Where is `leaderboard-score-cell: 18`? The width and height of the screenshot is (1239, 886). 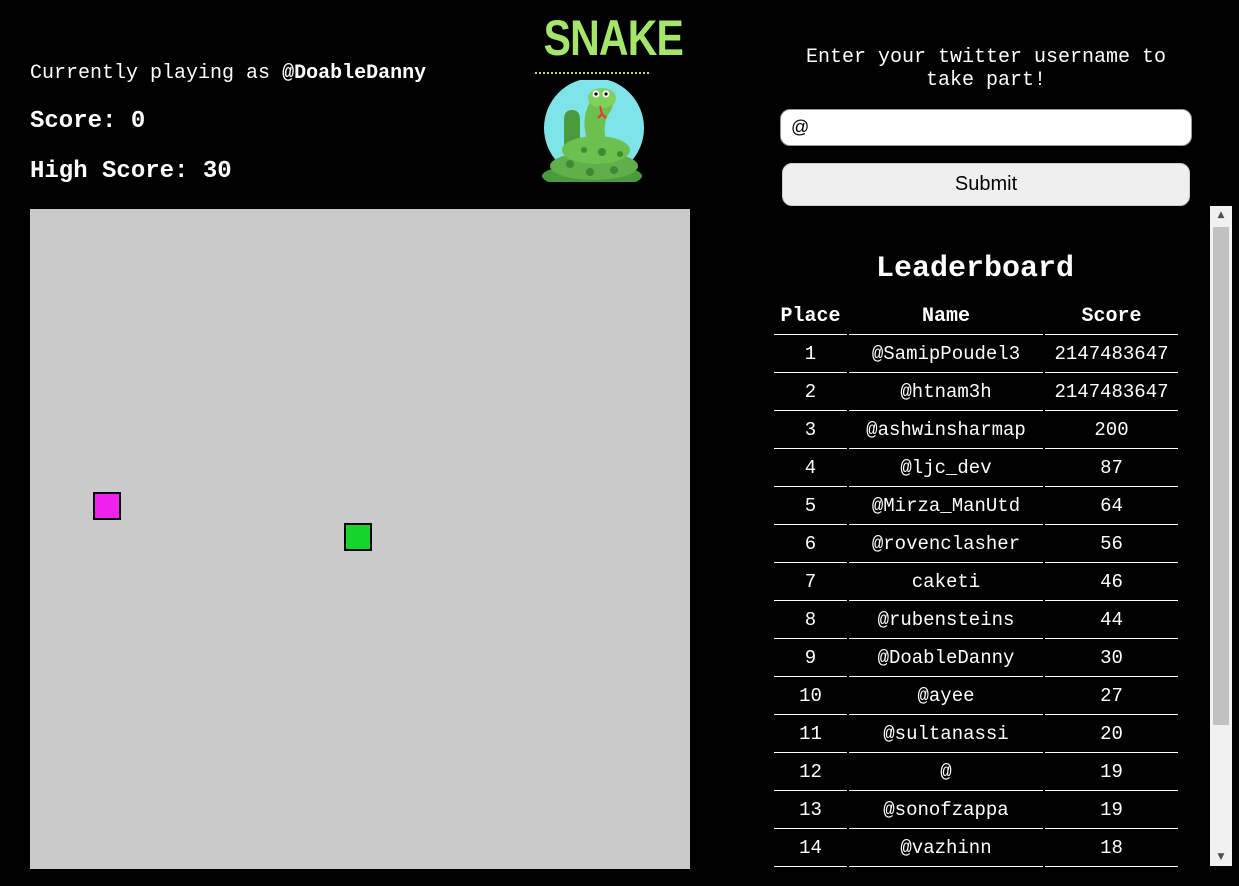 leaderboard-score-cell: 18 is located at coordinates (1111, 848).